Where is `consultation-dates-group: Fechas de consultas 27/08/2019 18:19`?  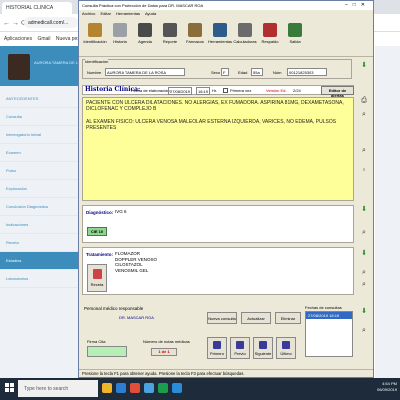 consultation-dates-group: Fechas de consultas 27/08/2019 18:19 is located at coordinates (329, 332).